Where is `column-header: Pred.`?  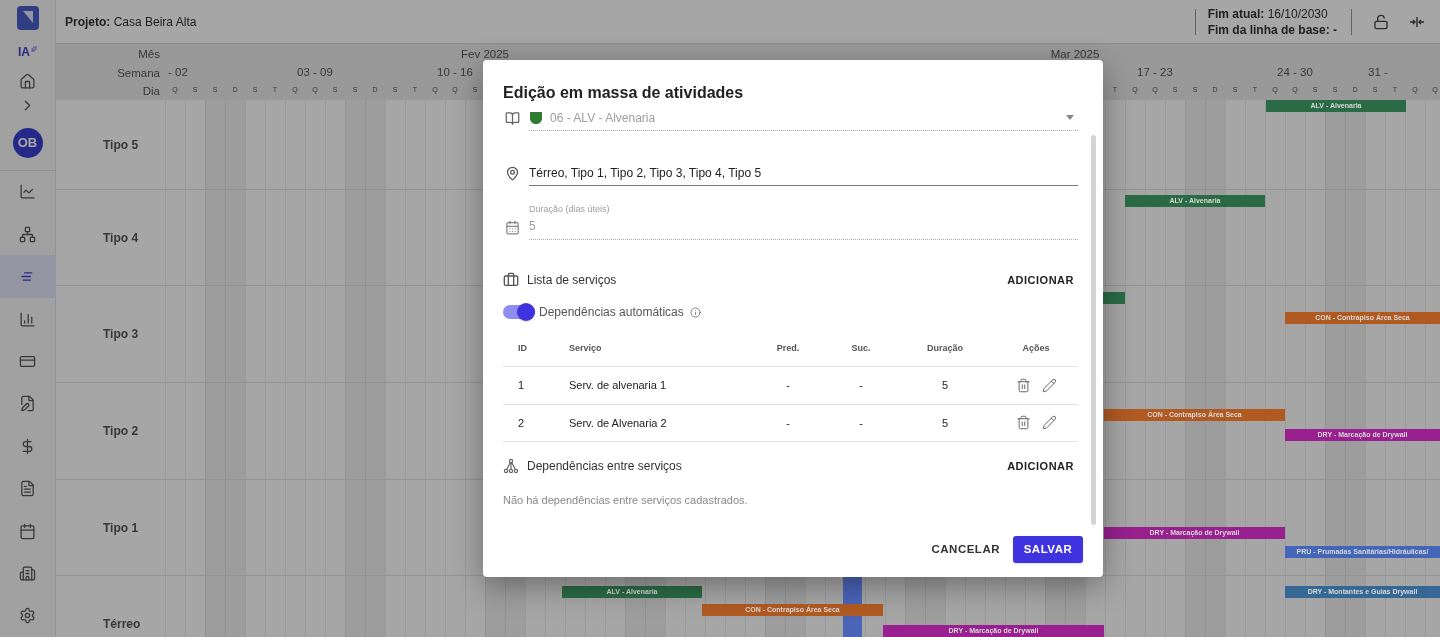
column-header: Pred. is located at coordinates (788, 348).